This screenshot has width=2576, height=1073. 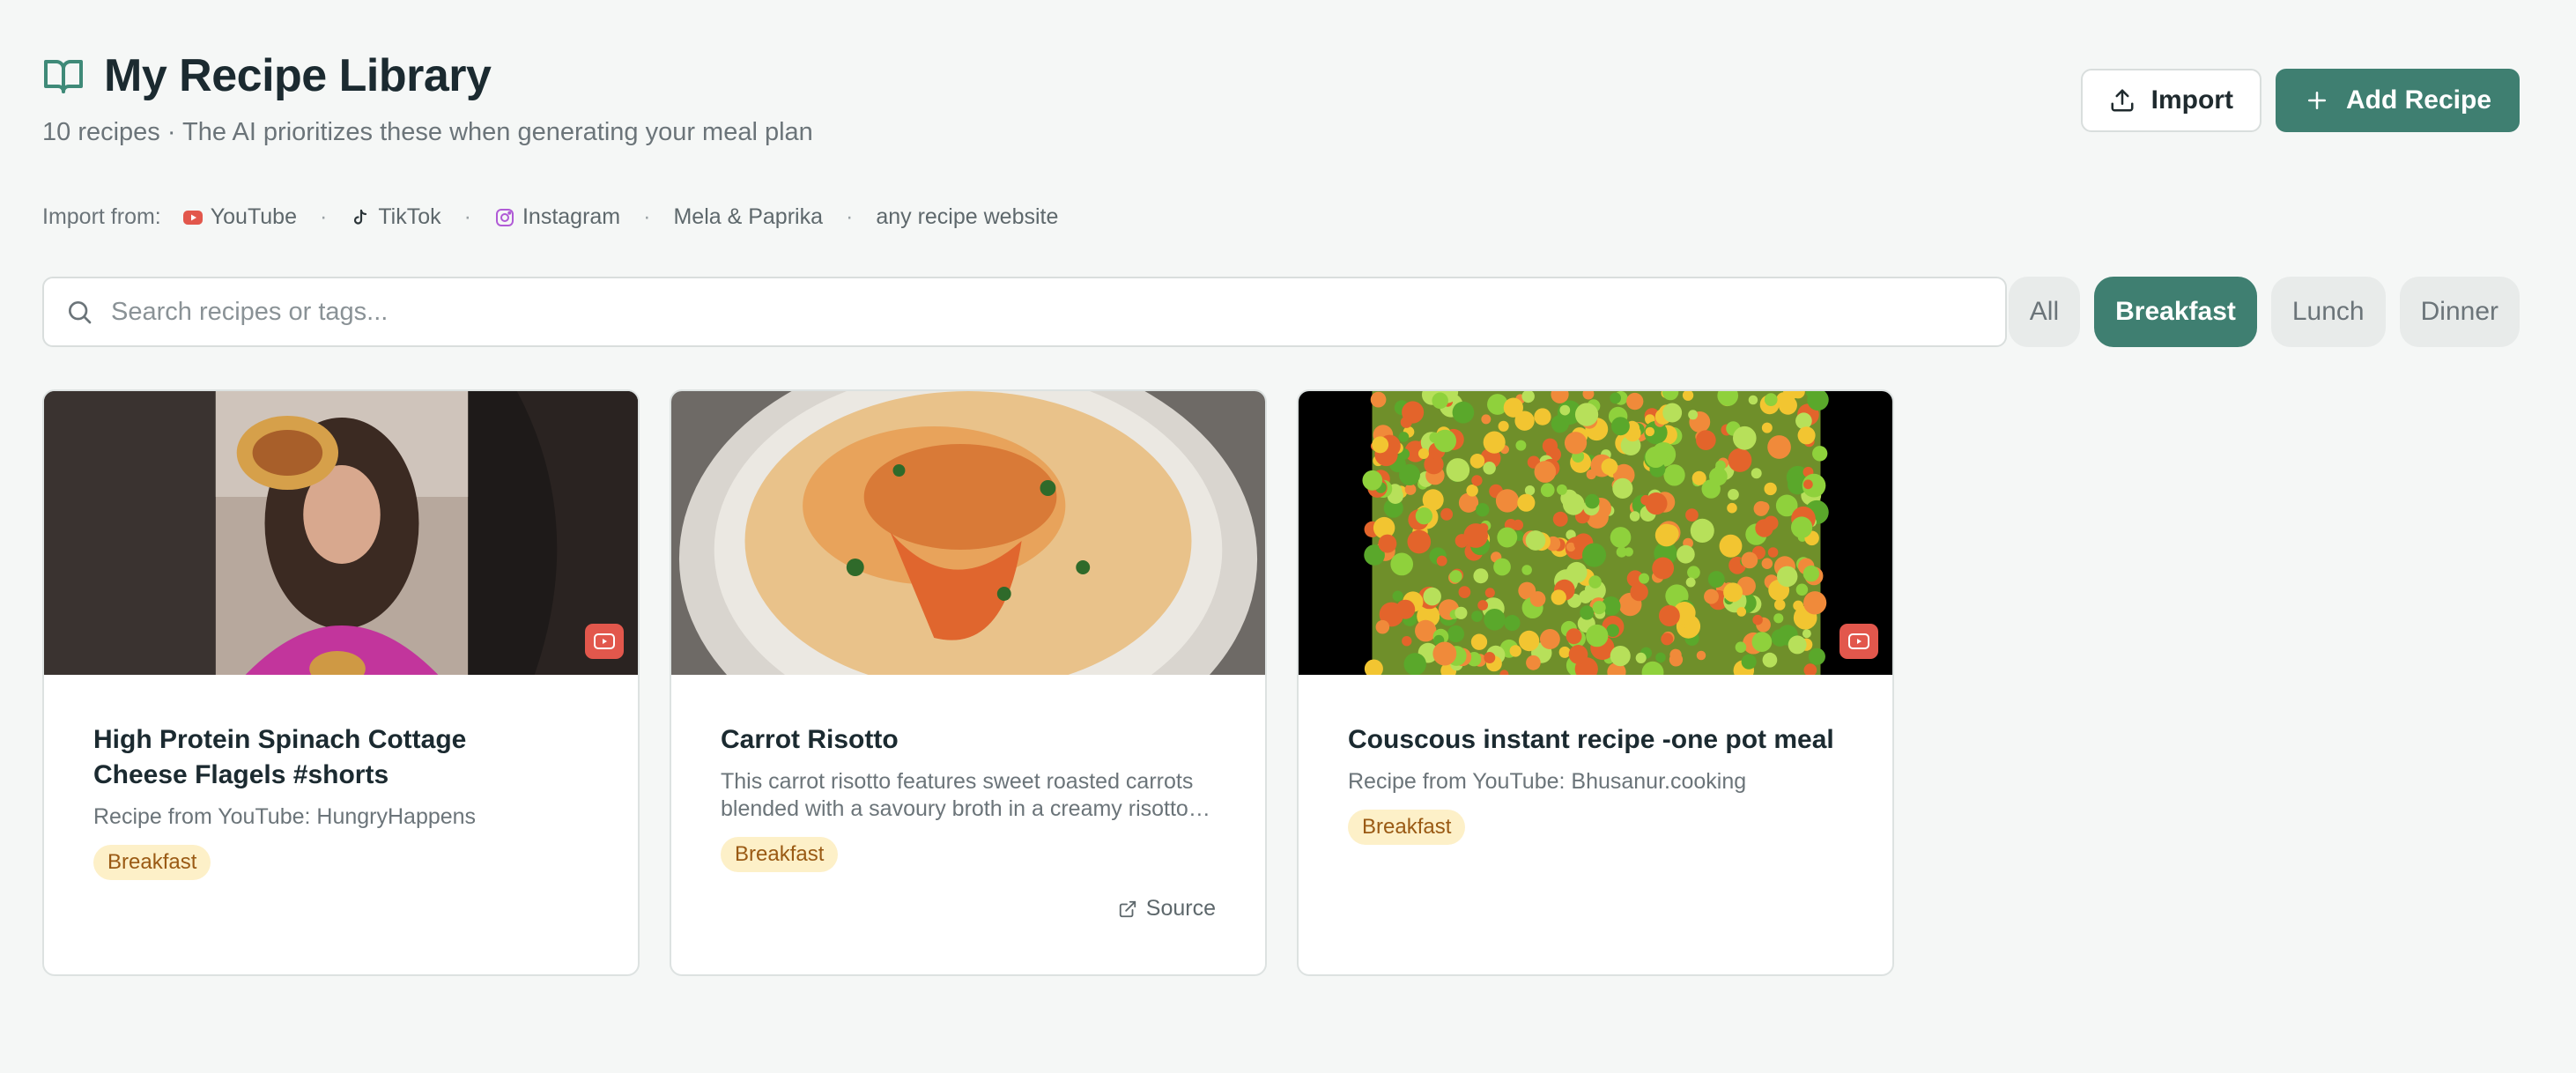 I want to click on import-button: Import, so click(x=2171, y=100).